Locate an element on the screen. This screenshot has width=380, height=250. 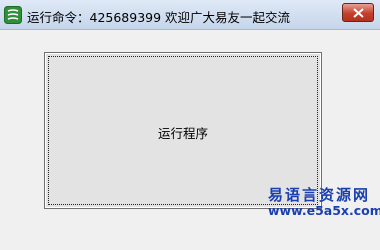
close-button is located at coordinates (358, 12).